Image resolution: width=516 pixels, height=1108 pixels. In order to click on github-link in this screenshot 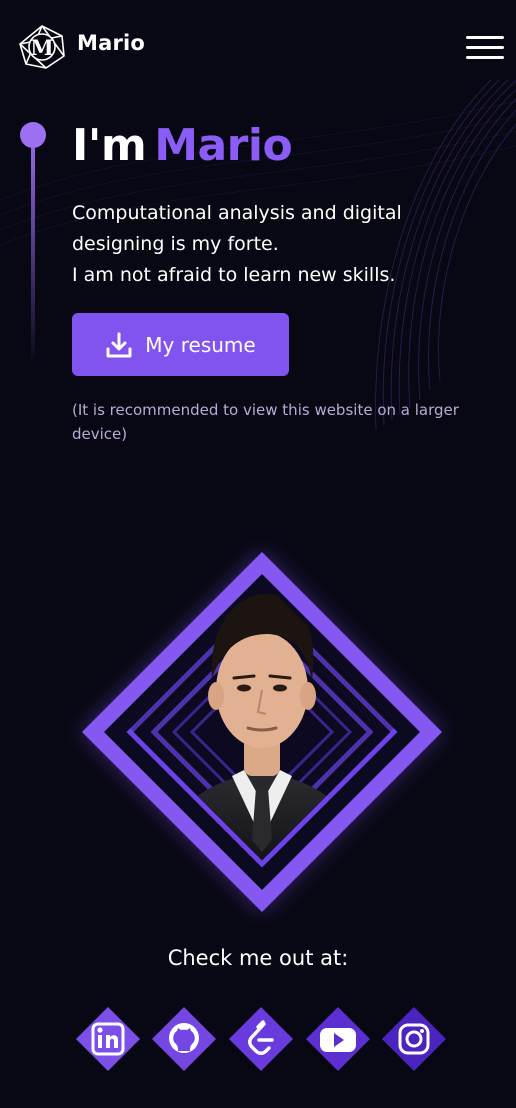, I will do `click(184, 1039)`.